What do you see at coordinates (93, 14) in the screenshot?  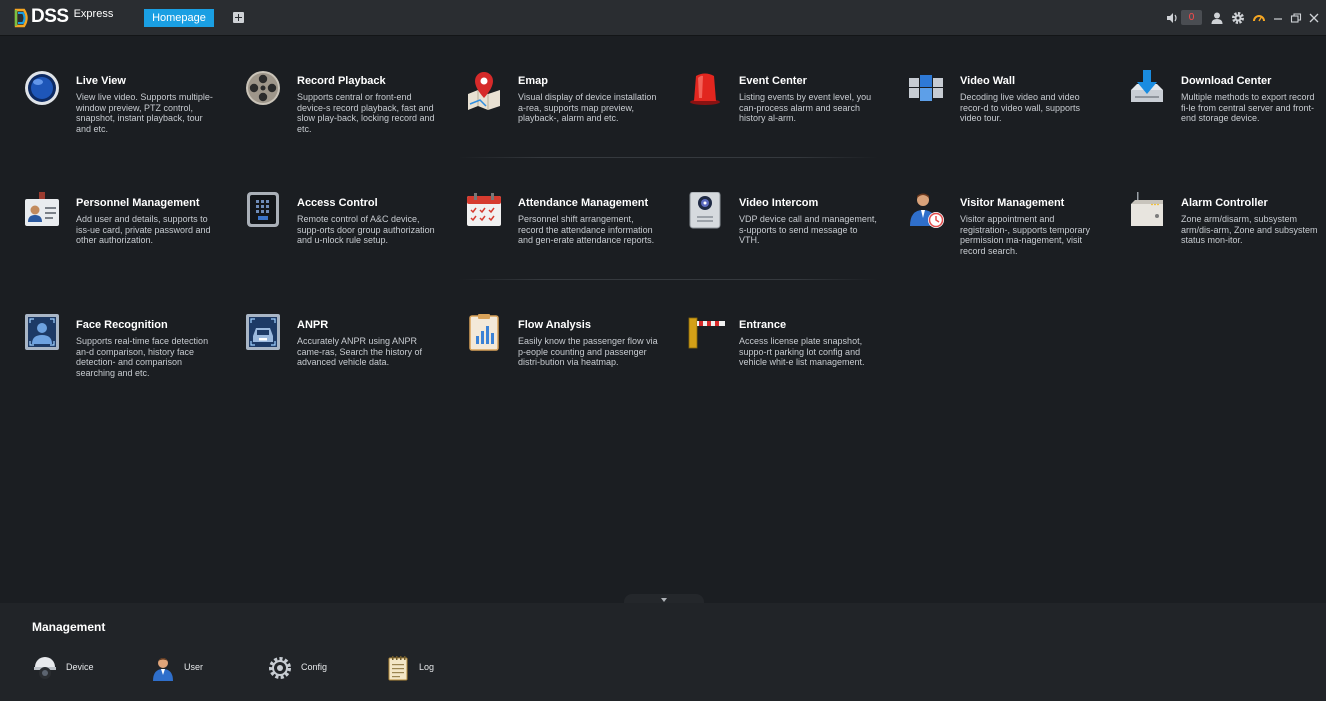 I see `logo-subtitle: Express` at bounding box center [93, 14].